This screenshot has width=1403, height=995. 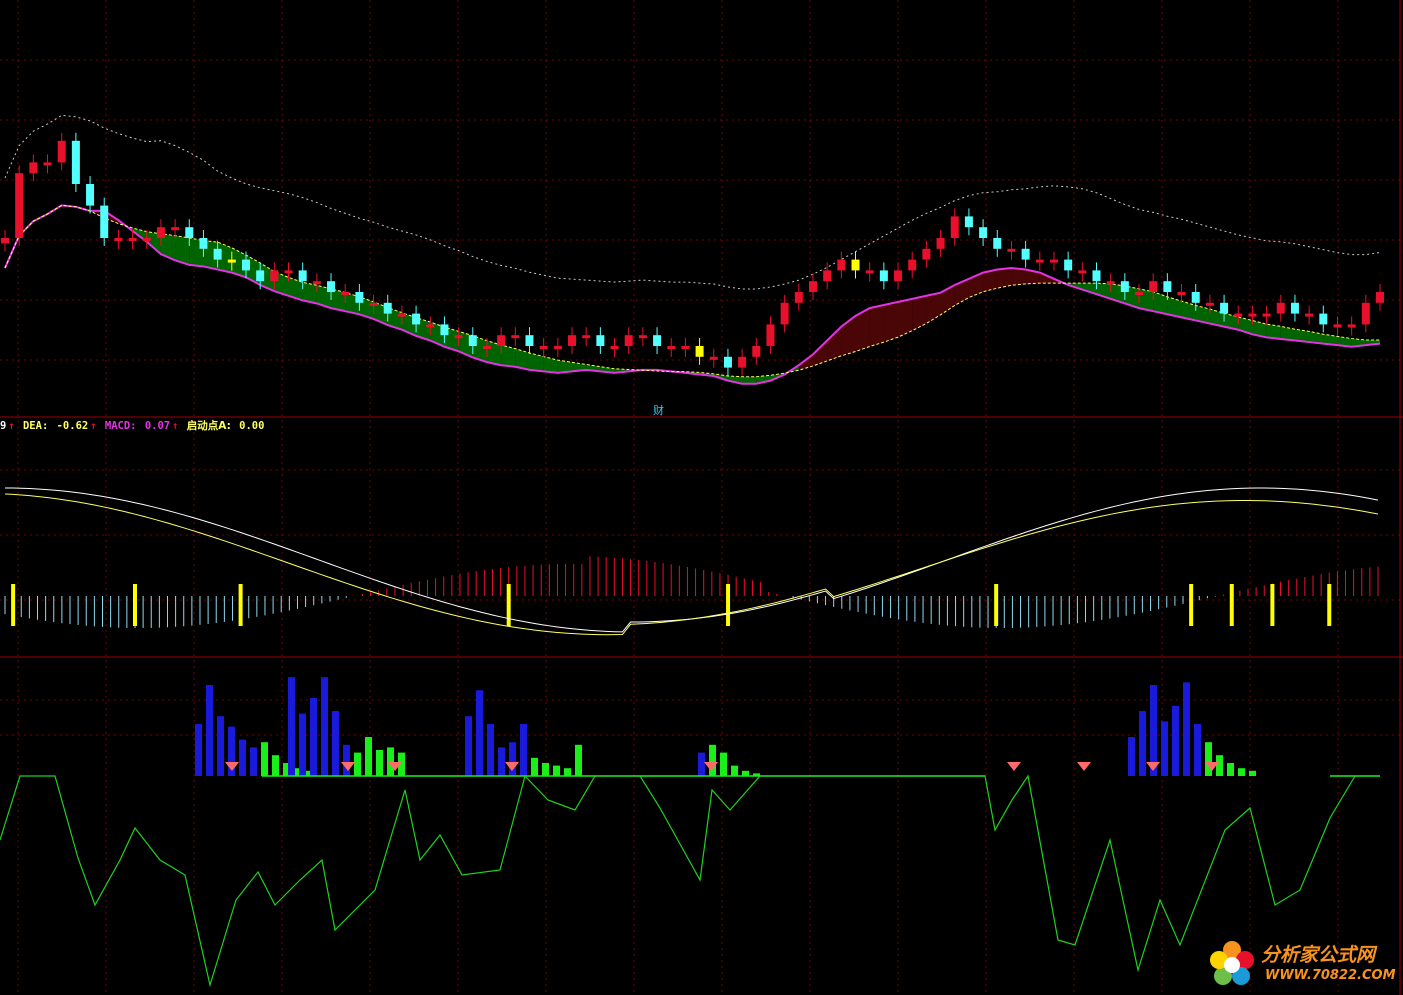 I want to click on legend-macd-value: 0.07, so click(x=157, y=426).